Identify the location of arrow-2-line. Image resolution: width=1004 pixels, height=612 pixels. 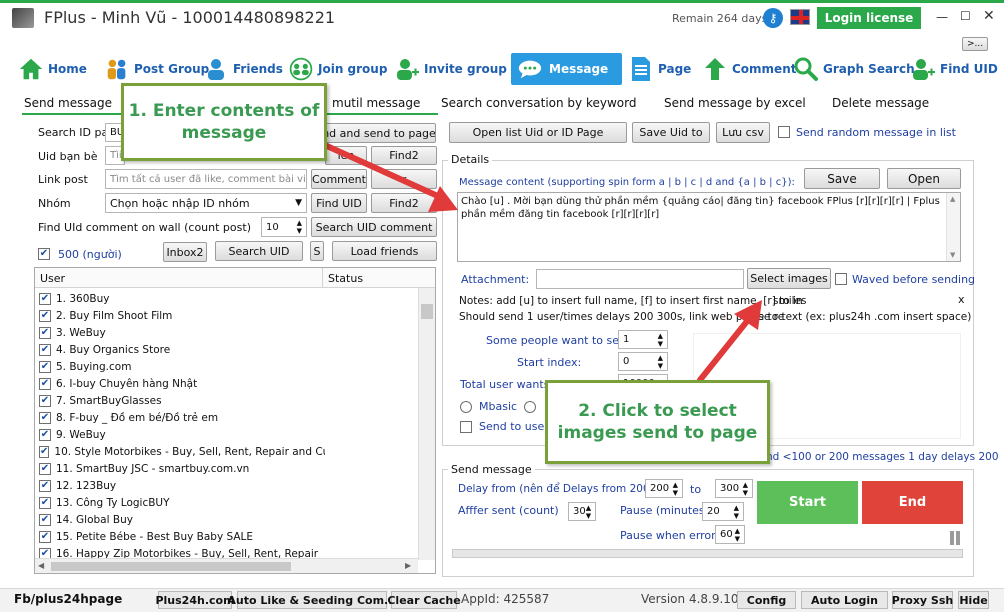
(724, 350).